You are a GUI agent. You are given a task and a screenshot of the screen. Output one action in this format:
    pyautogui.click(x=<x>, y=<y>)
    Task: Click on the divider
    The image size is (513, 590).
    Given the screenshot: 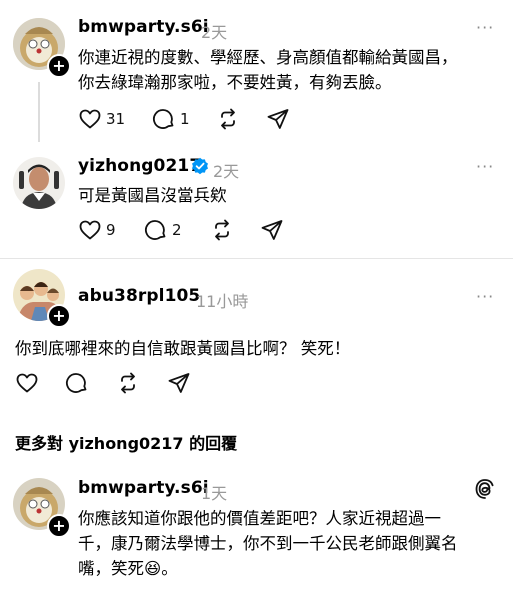 What is the action you would take?
    pyautogui.click(x=256, y=258)
    